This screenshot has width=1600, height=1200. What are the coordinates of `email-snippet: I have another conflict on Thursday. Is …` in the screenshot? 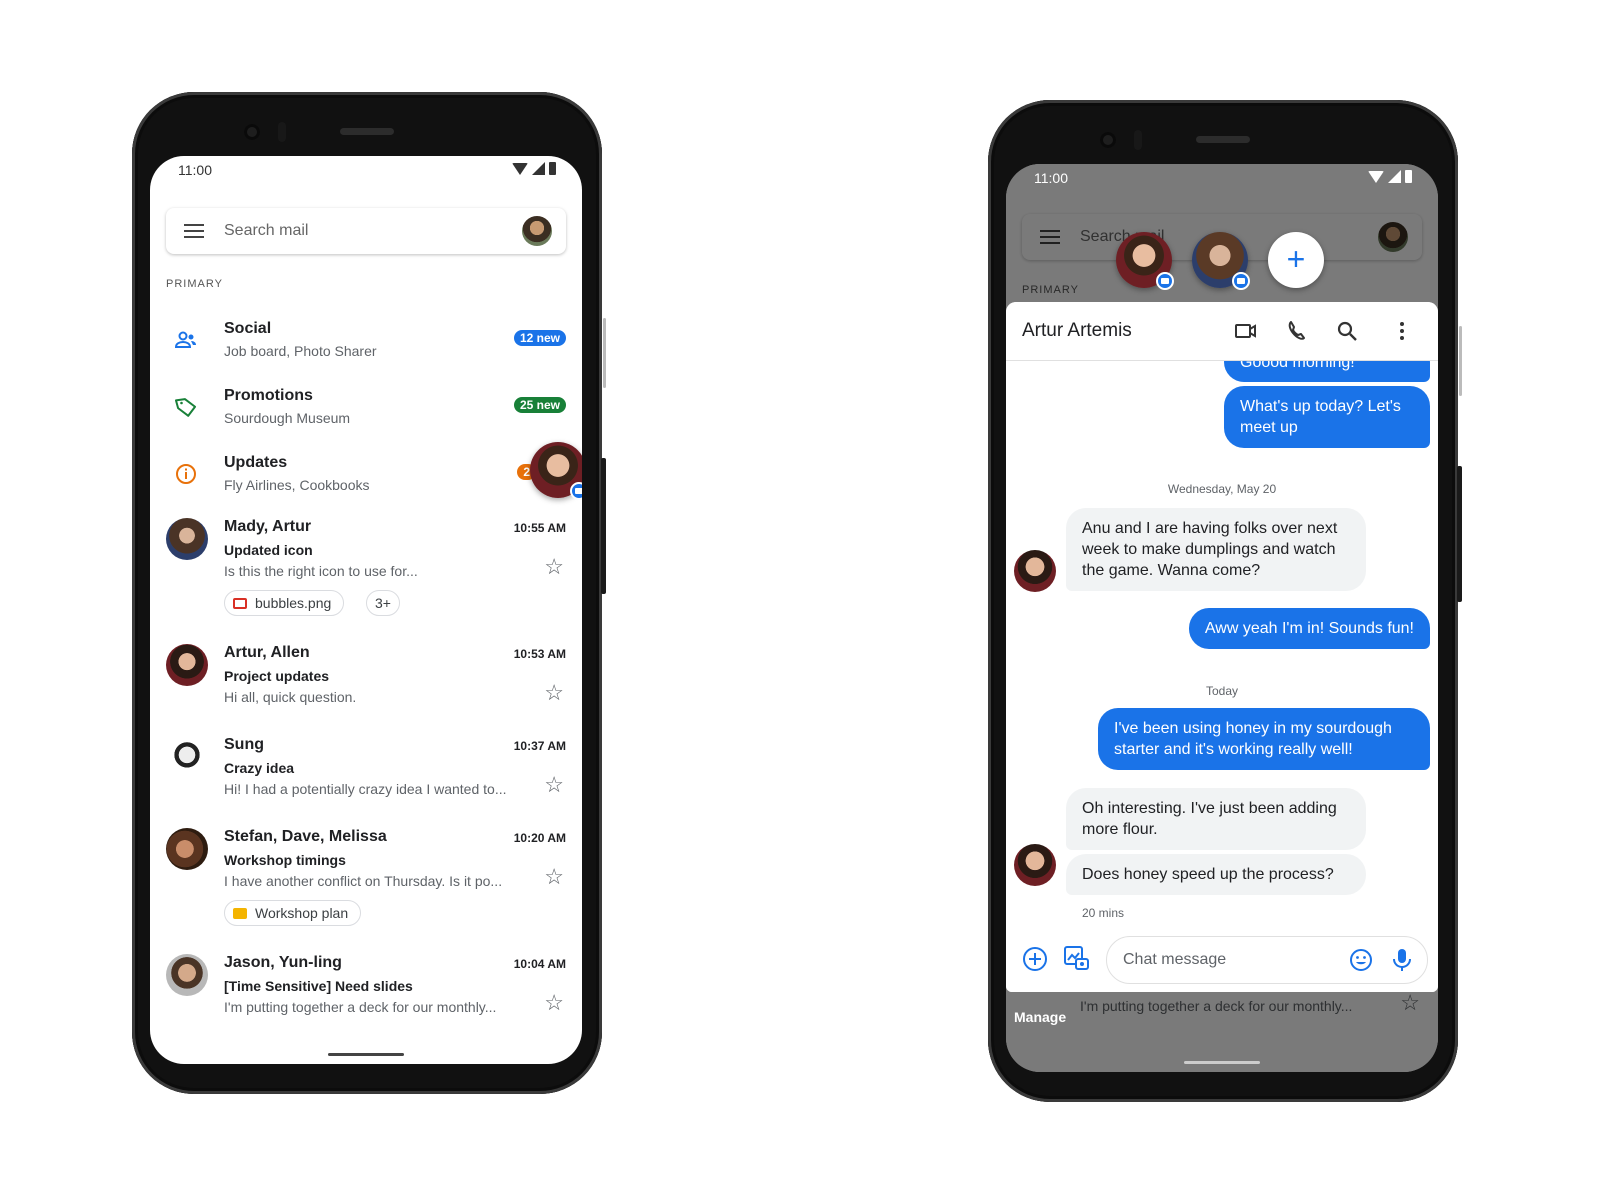 It's located at (363, 881).